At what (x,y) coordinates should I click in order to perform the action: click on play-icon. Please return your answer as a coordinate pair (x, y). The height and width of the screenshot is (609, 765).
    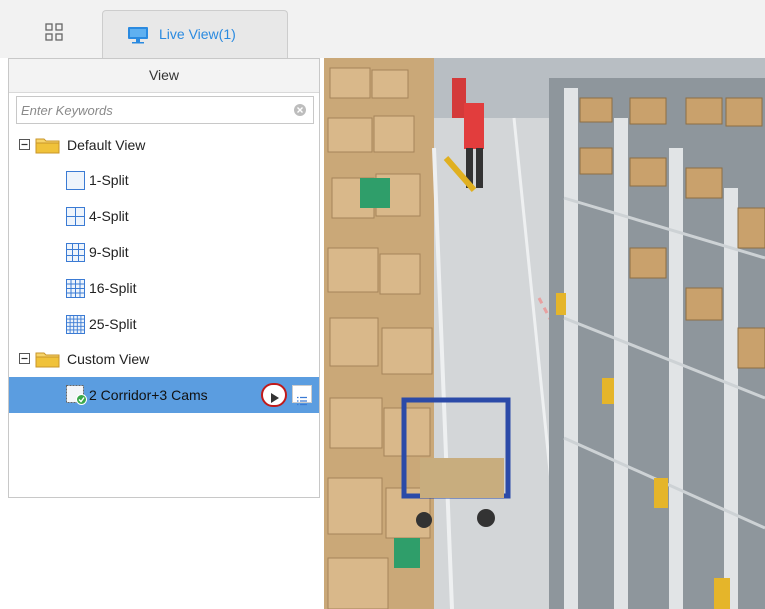
    Looking at the image, I should click on (275, 398).